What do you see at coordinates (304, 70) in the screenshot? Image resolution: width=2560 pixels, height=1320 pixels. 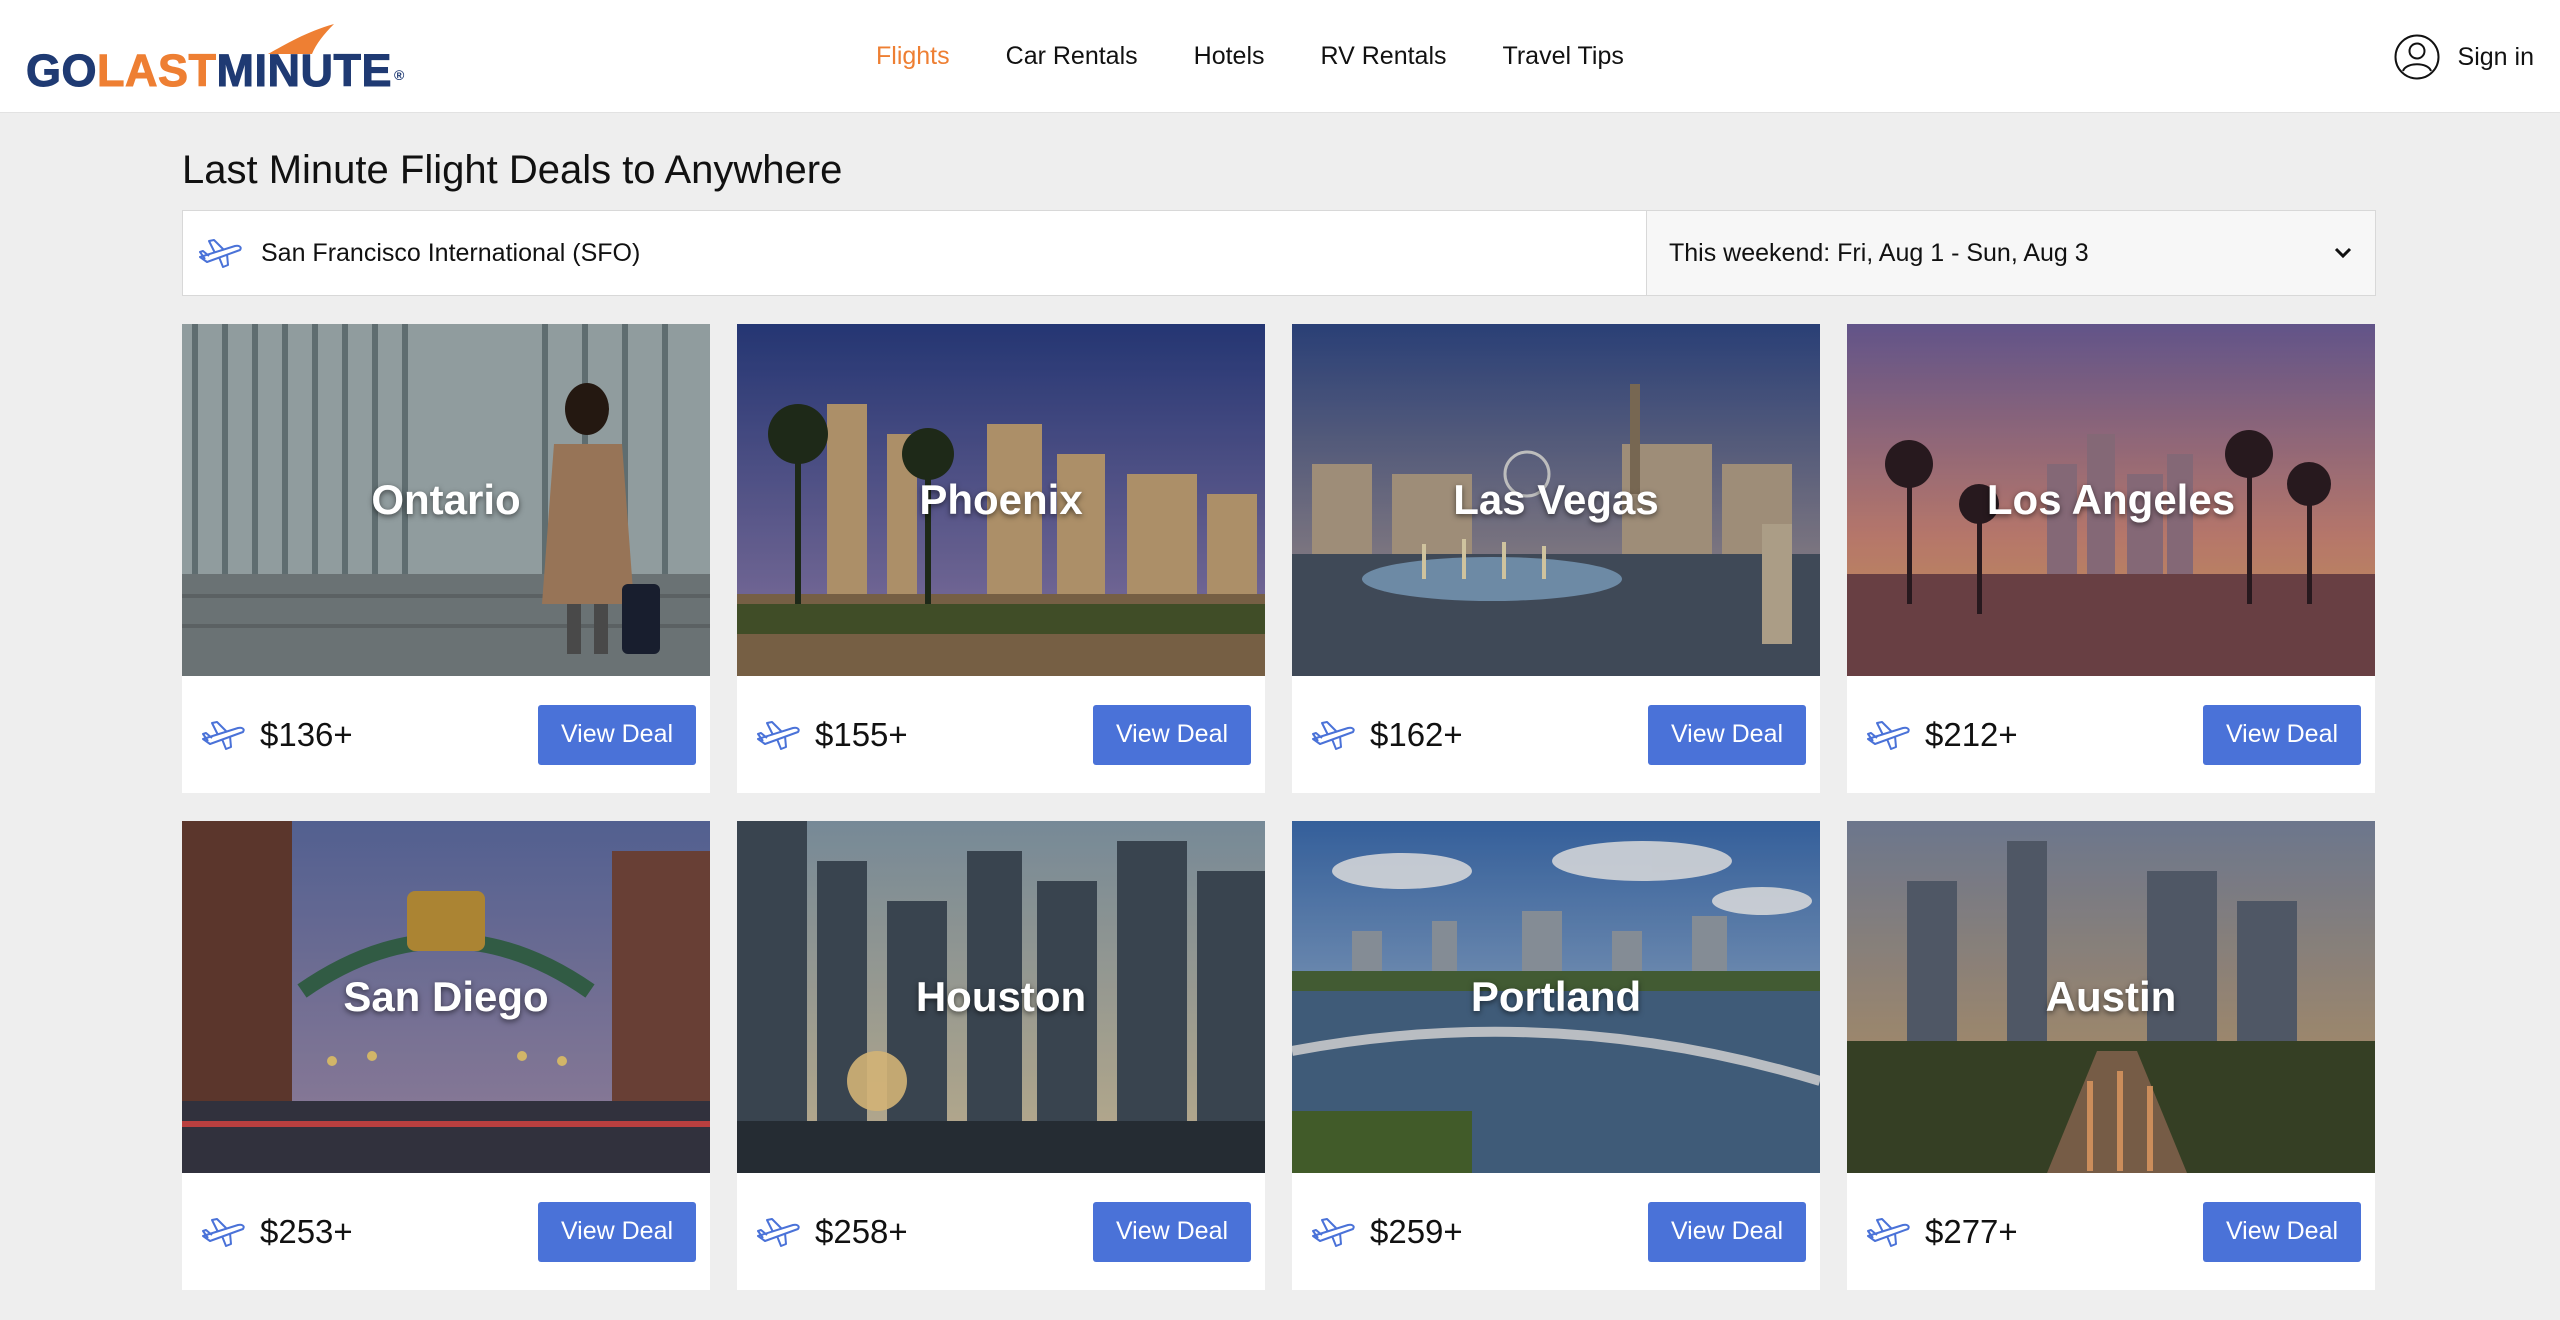 I see `logo-minute: MINUTE` at bounding box center [304, 70].